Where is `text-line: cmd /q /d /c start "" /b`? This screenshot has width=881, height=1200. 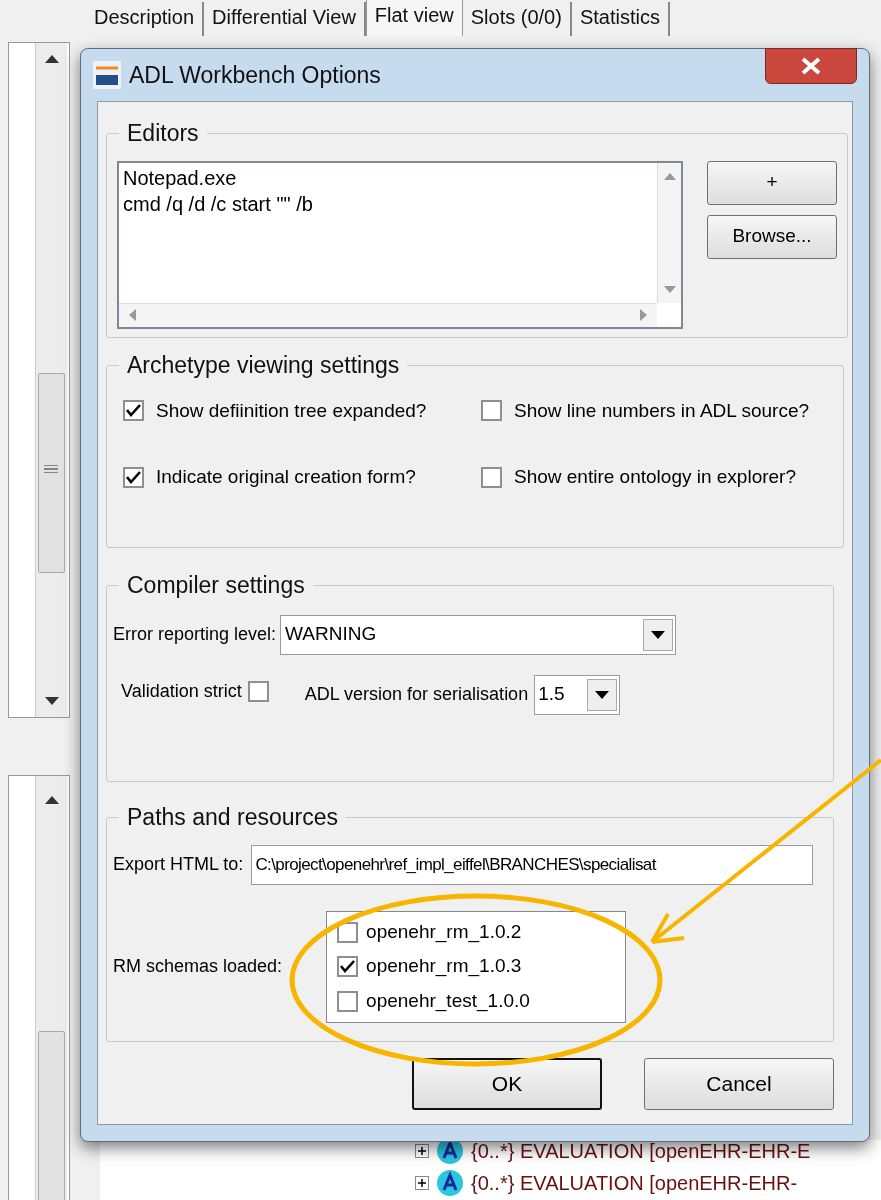 text-line: cmd /q /d /c start "" /b is located at coordinates (218, 204).